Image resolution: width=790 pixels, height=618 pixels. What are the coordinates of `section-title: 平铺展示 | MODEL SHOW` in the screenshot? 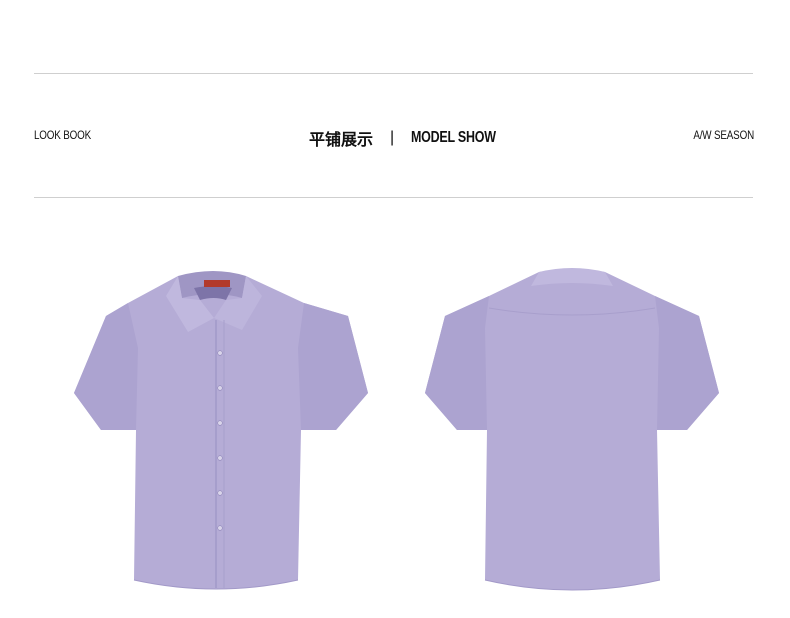 It's located at (414, 138).